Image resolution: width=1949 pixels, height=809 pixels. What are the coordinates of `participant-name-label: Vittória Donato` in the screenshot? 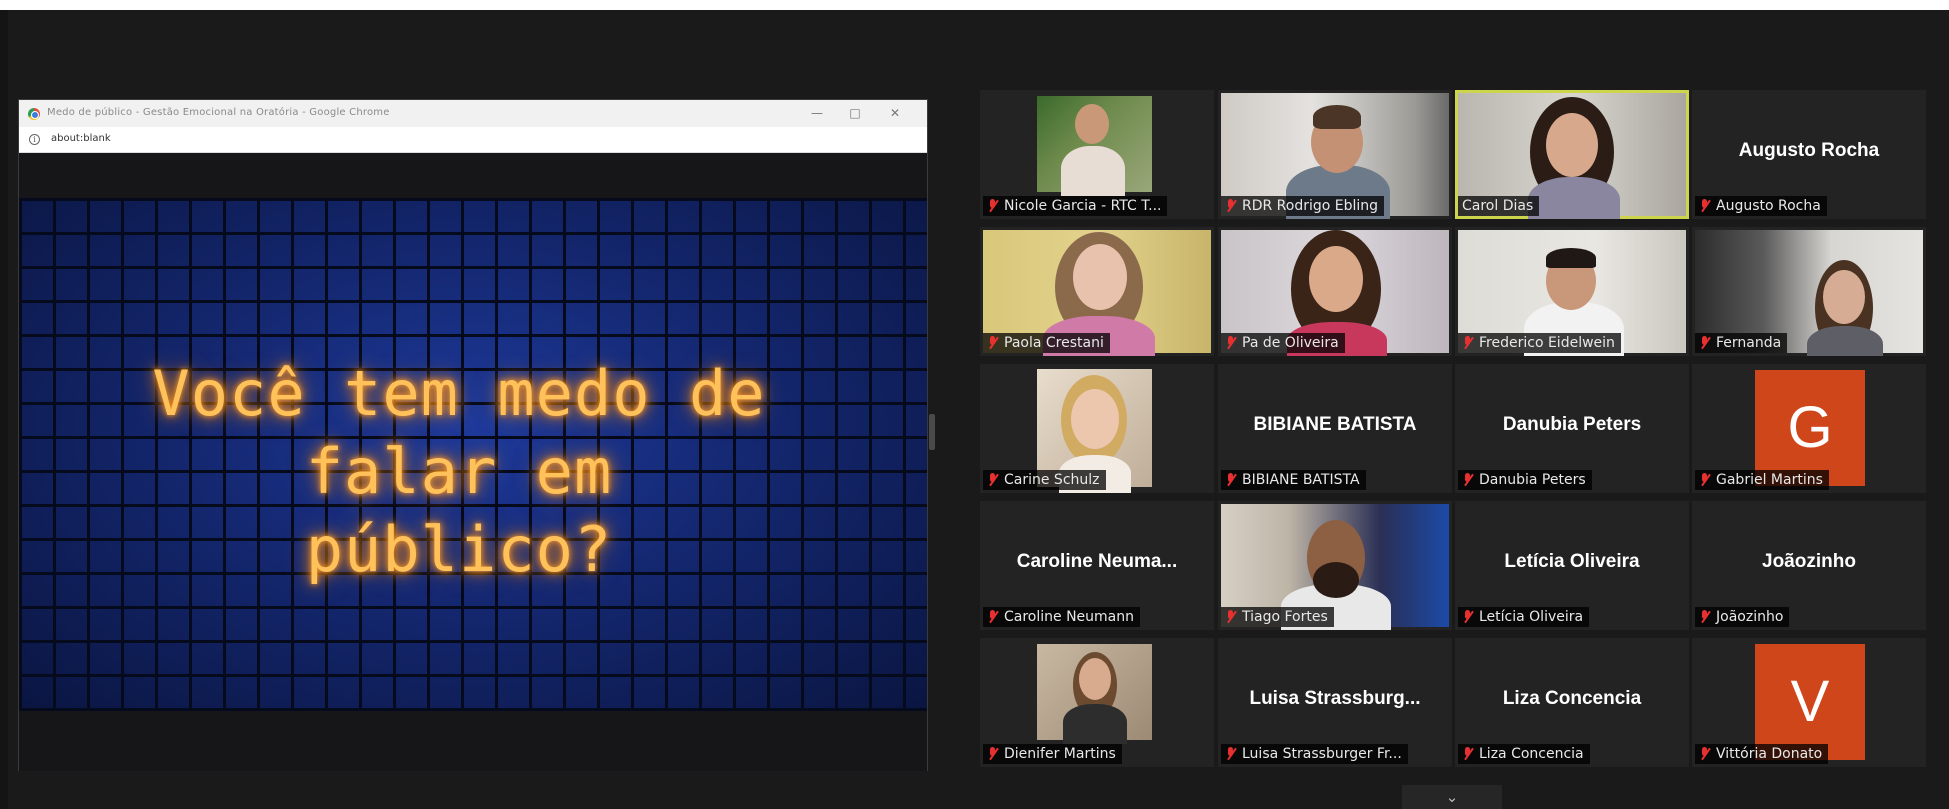 It's located at (1762, 754).